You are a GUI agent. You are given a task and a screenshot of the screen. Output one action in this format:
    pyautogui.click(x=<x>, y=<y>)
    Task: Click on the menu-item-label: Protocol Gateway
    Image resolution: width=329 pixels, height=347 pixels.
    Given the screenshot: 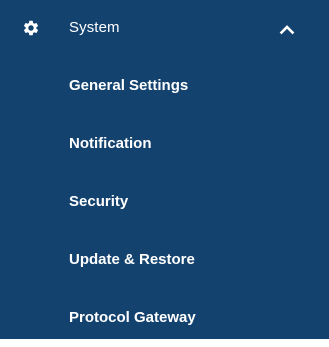 What is the action you would take?
    pyautogui.click(x=132, y=317)
    